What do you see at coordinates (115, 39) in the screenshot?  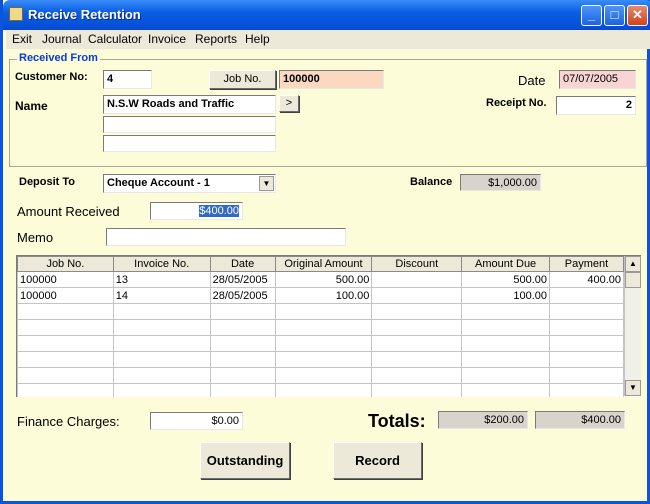 I see `menu-calculator: Calculator` at bounding box center [115, 39].